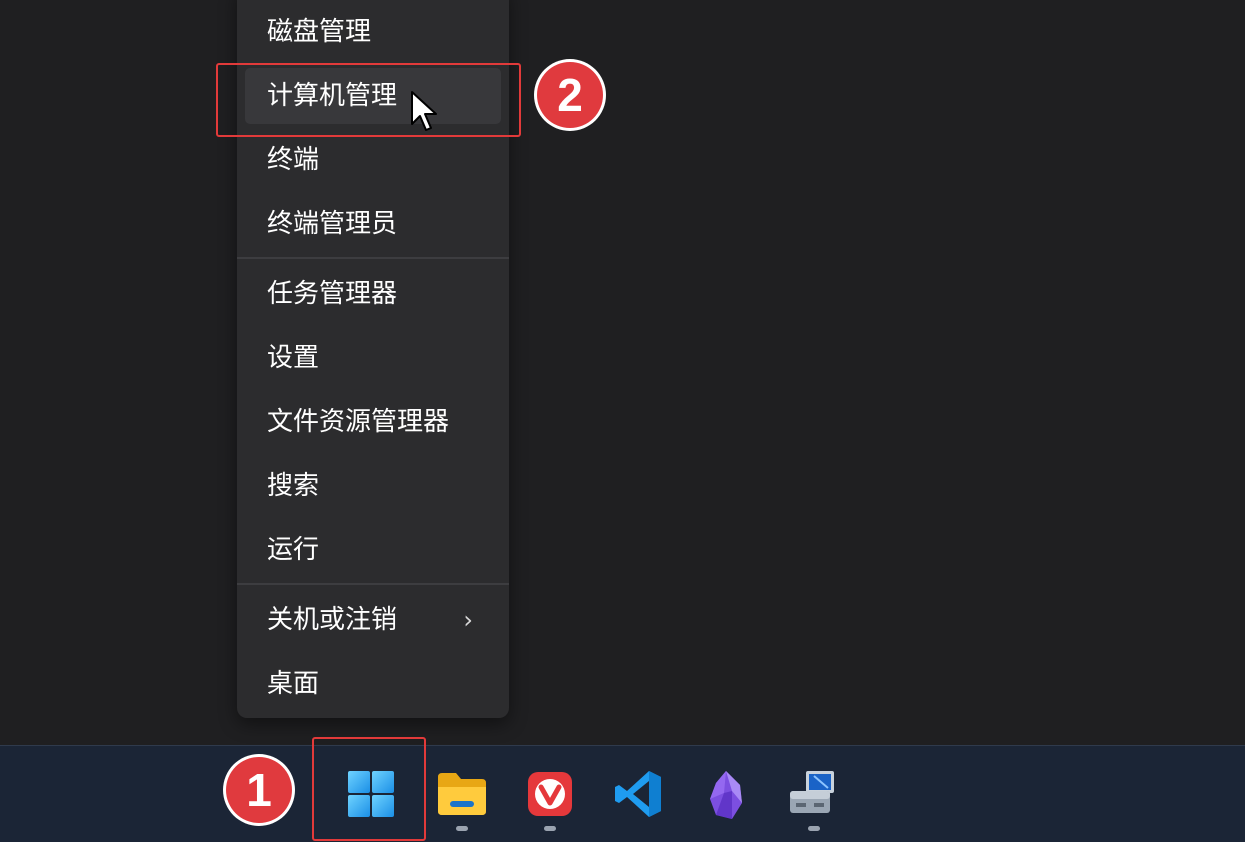 The width and height of the screenshot is (1245, 842). Describe the element at coordinates (550, 794) in the screenshot. I see `vivaldi-browser-icon` at that location.